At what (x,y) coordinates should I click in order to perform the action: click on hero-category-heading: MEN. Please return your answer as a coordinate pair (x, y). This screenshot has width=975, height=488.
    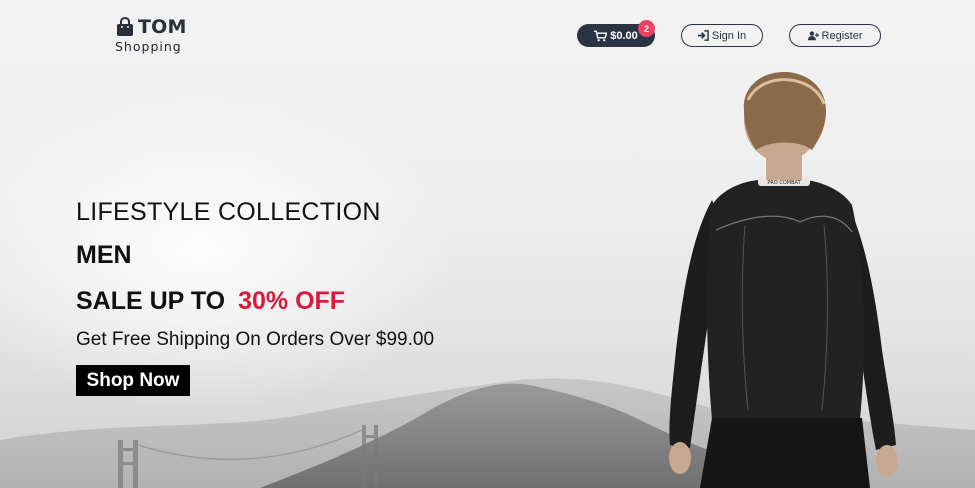
    Looking at the image, I should click on (104, 255).